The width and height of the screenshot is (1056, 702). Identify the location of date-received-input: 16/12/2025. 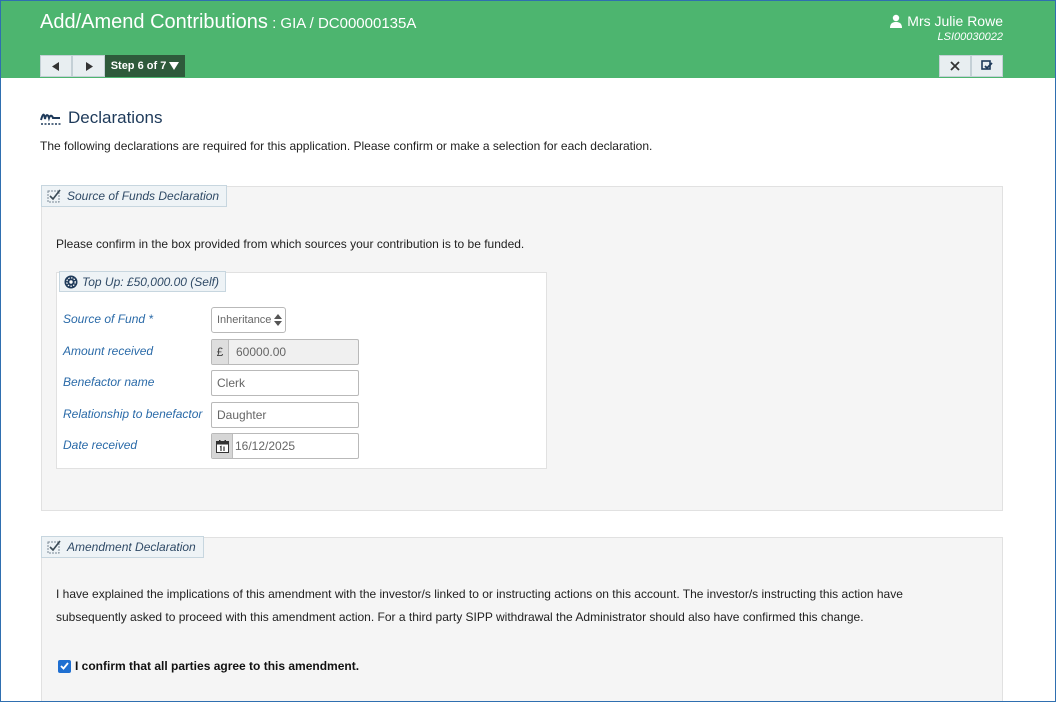
(285, 446).